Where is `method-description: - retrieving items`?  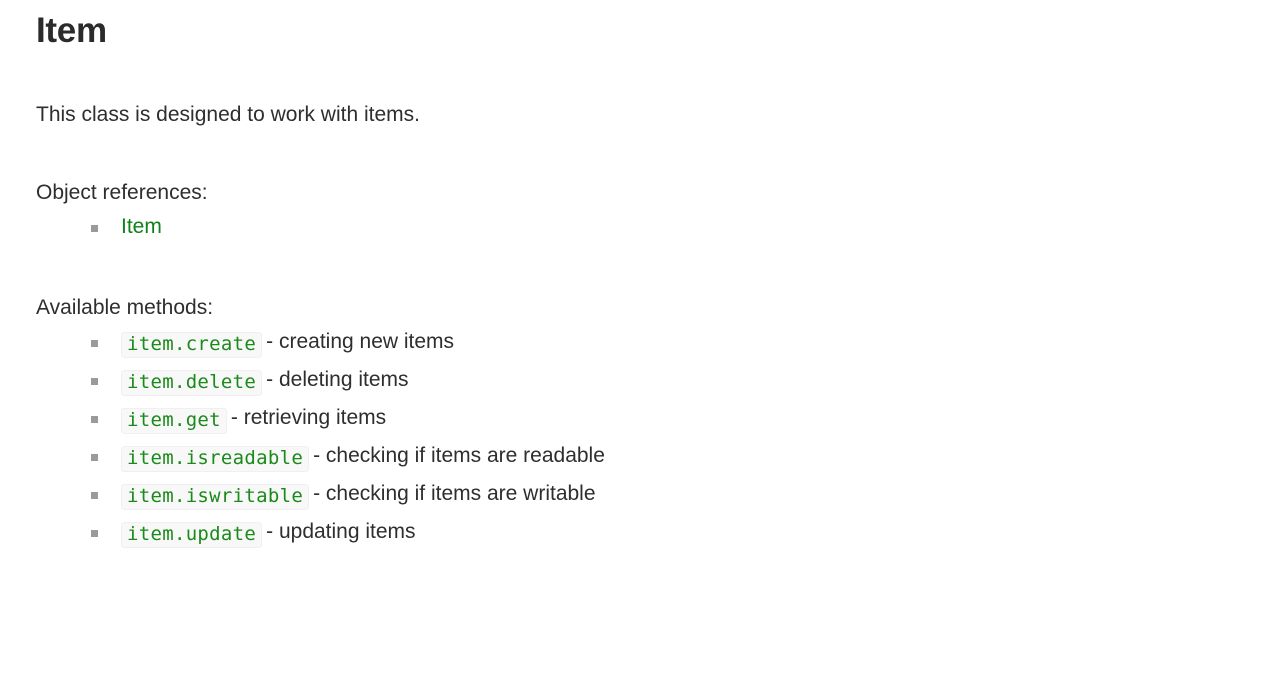 method-description: - retrieving items is located at coordinates (308, 417).